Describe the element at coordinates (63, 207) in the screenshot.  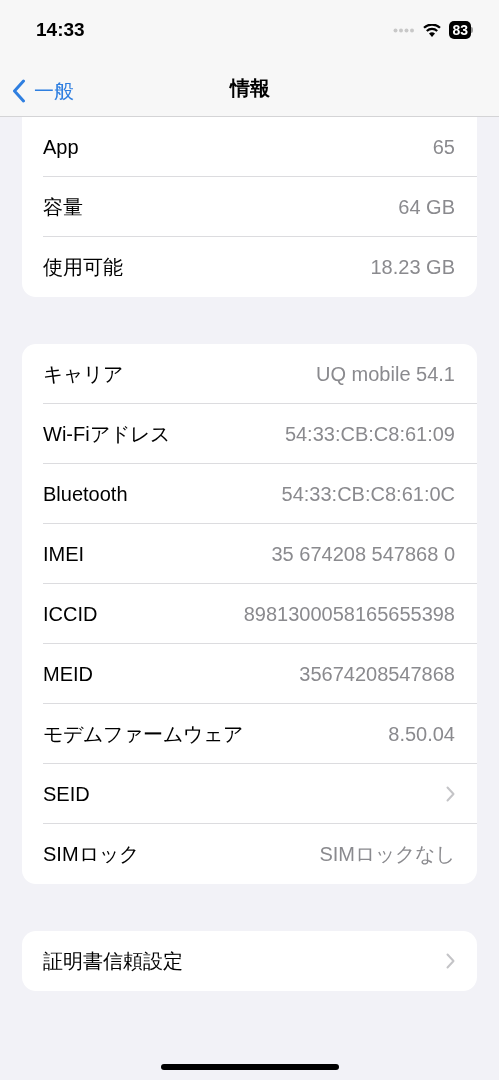
I see `row-label: 容量` at that location.